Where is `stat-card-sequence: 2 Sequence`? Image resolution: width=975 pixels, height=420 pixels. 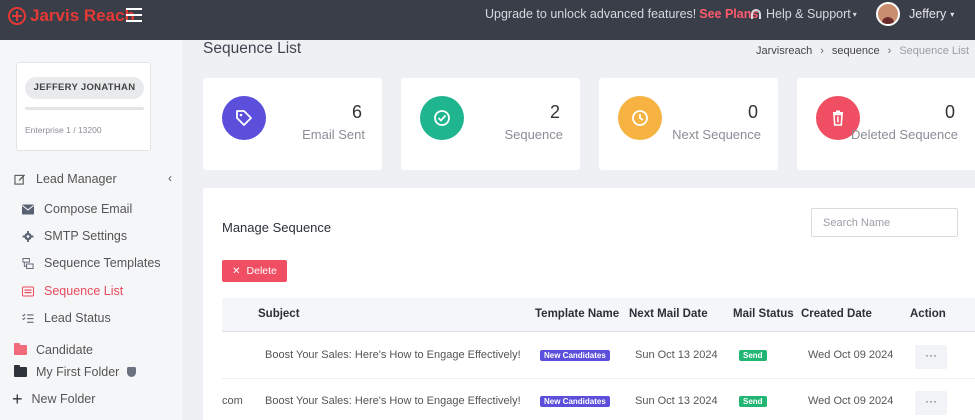 stat-card-sequence: 2 Sequence is located at coordinates (490, 124).